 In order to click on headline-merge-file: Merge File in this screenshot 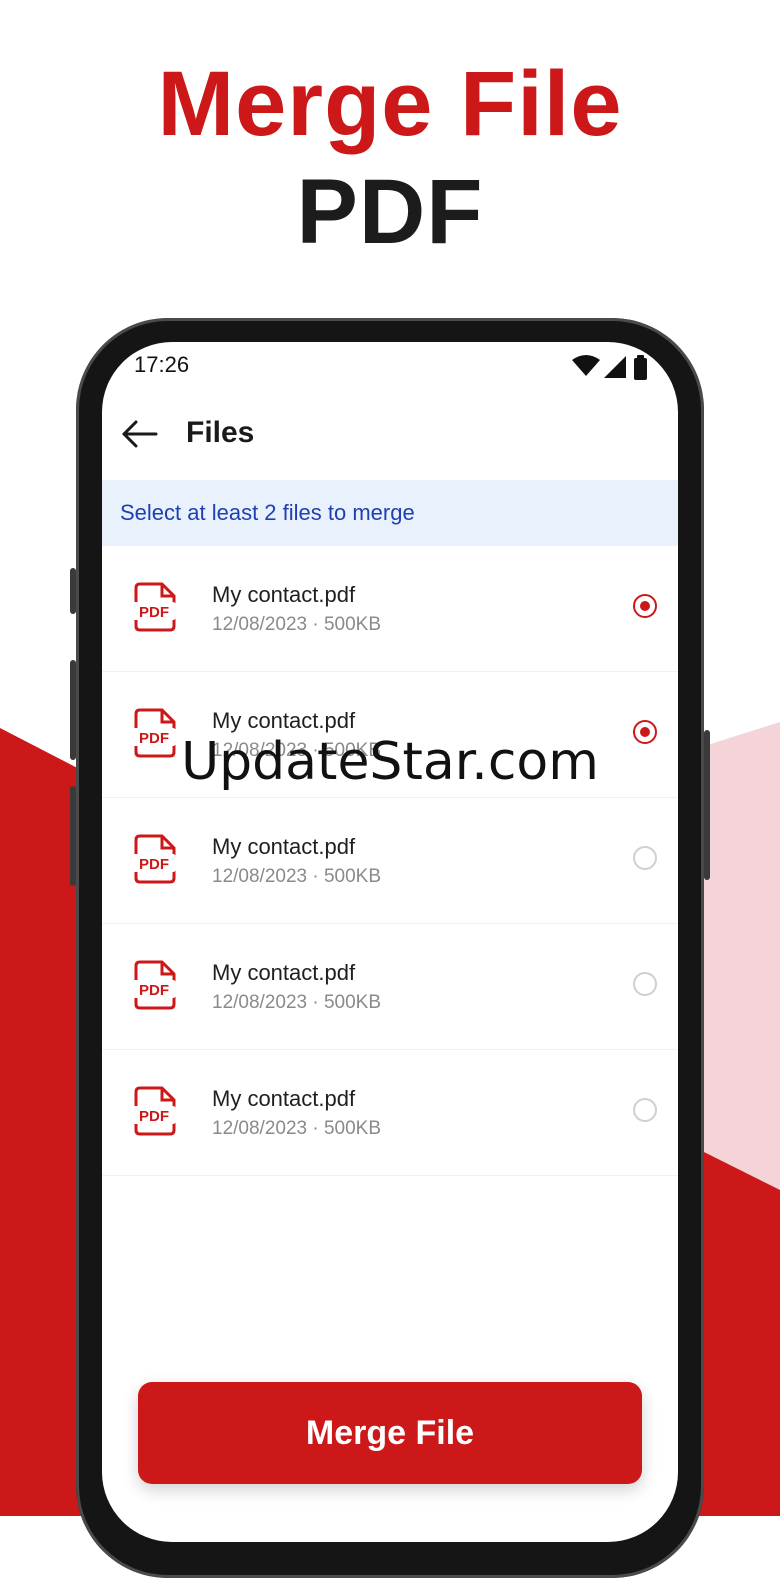, I will do `click(390, 104)`.